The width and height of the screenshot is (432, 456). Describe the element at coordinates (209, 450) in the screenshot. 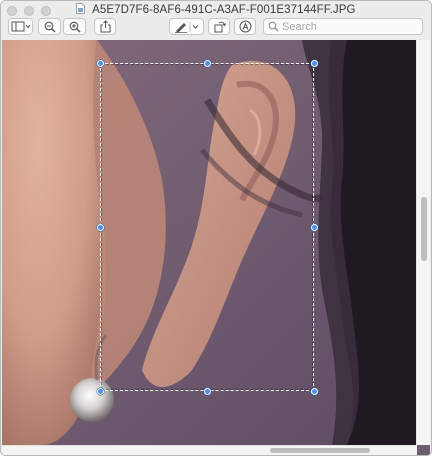

I see `horizontal-scrollbar` at that location.